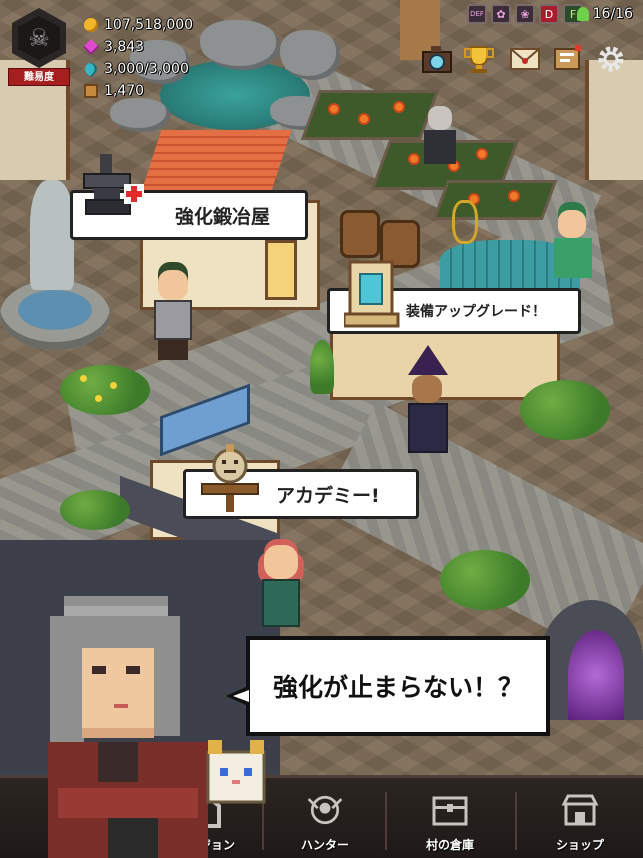  What do you see at coordinates (580, 810) in the screenshot?
I see `shop-icon` at bounding box center [580, 810].